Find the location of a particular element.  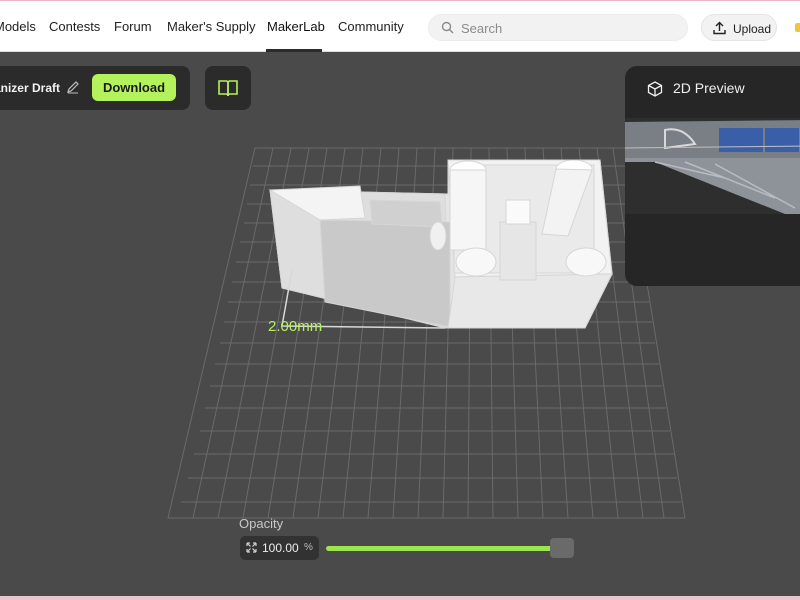

dimension-label: 2.00mm is located at coordinates (295, 326).